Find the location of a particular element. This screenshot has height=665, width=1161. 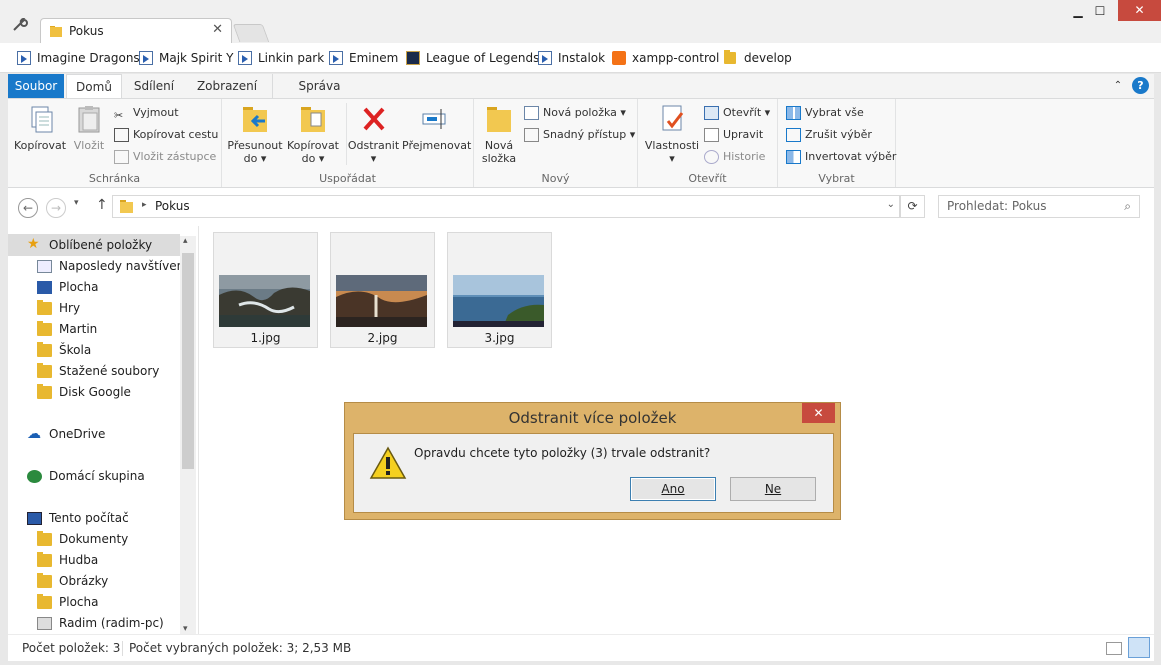

homegroup-icon is located at coordinates (34, 476).